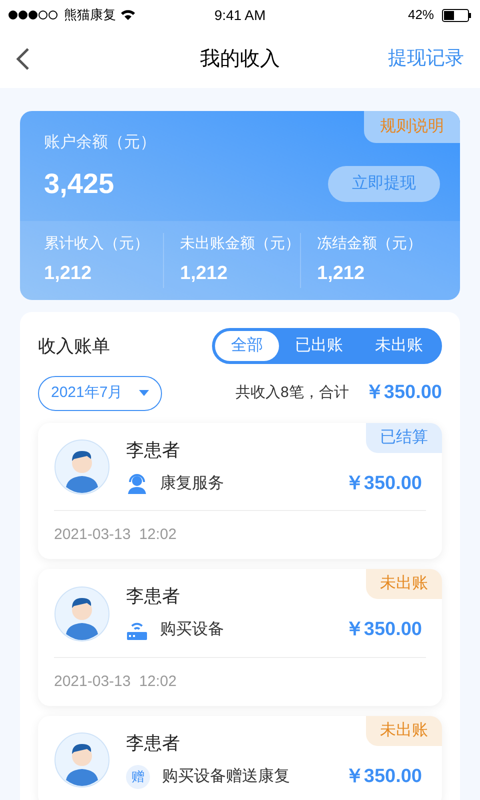  Describe the element at coordinates (421, 15) in the screenshot. I see `battery-percent: 42%` at that location.